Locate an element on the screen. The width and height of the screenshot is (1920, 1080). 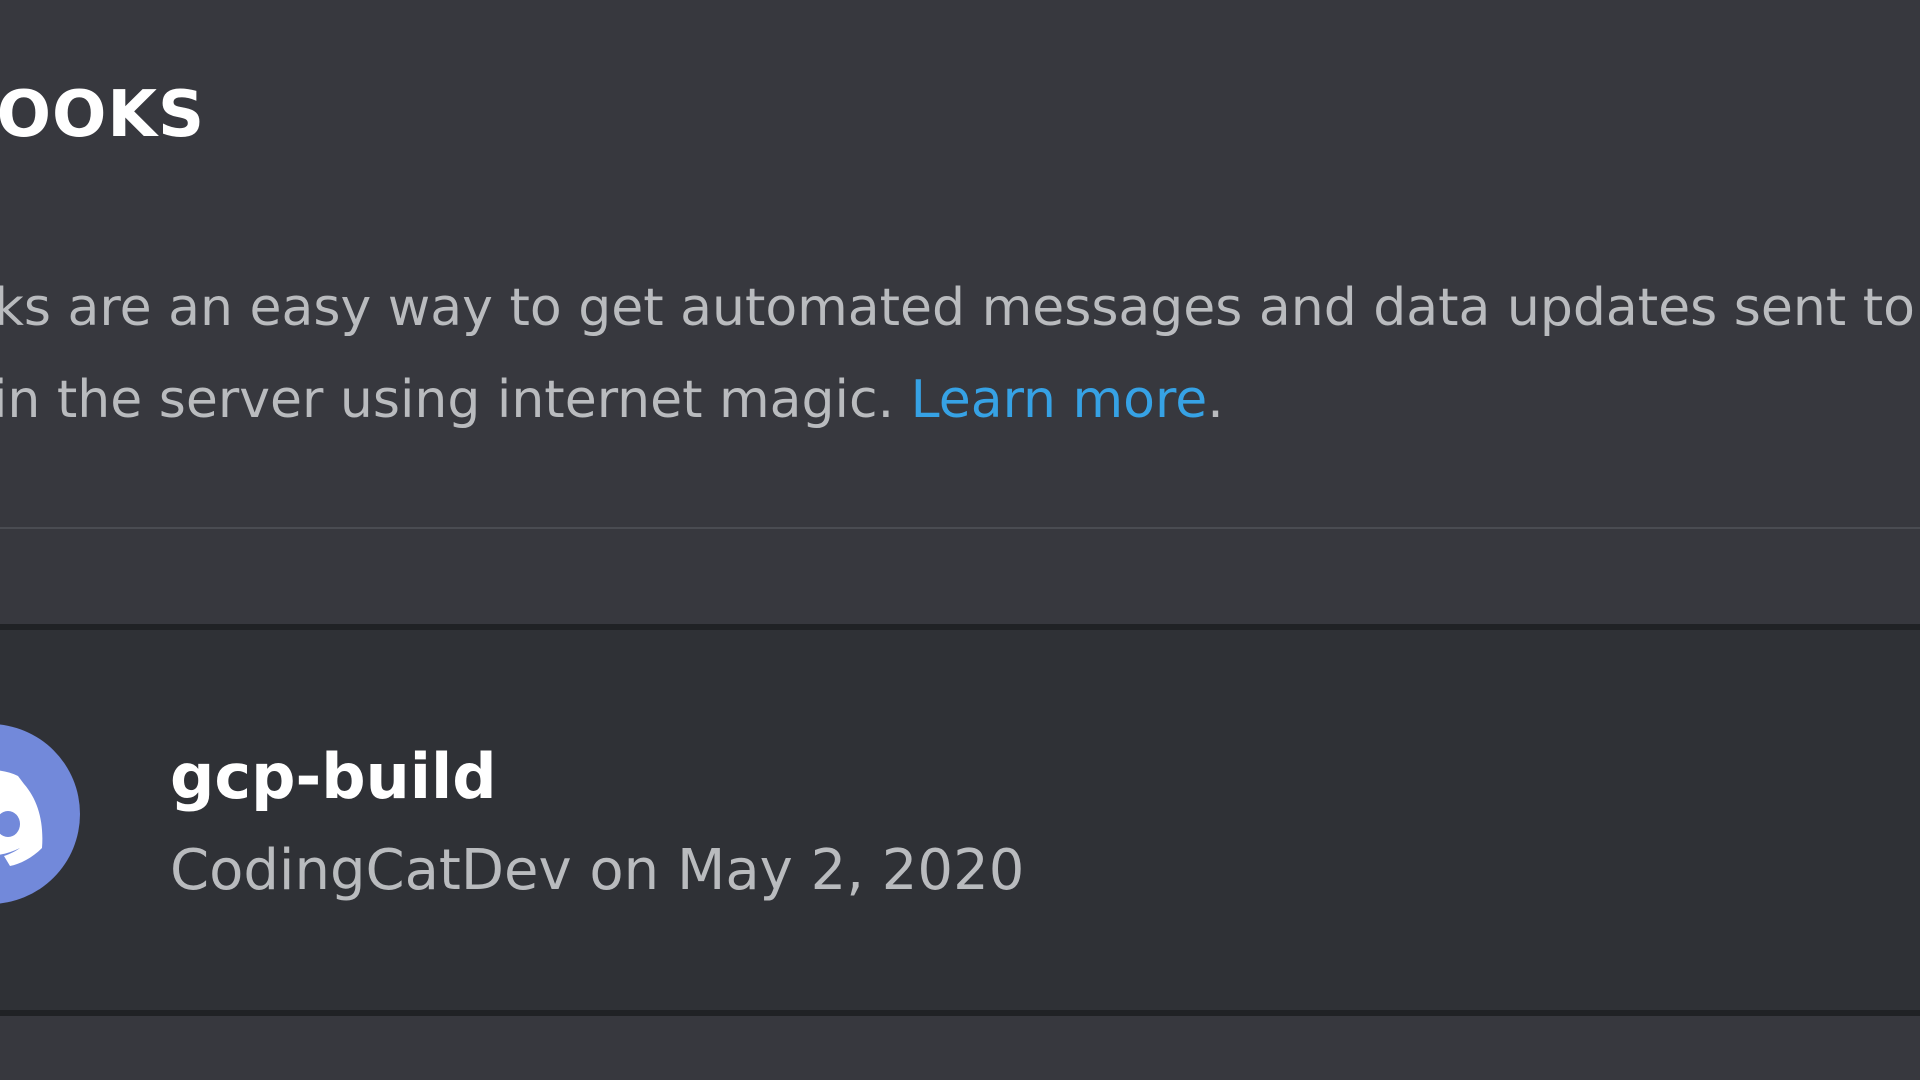
webhook-on-word: on is located at coordinates (624, 870).